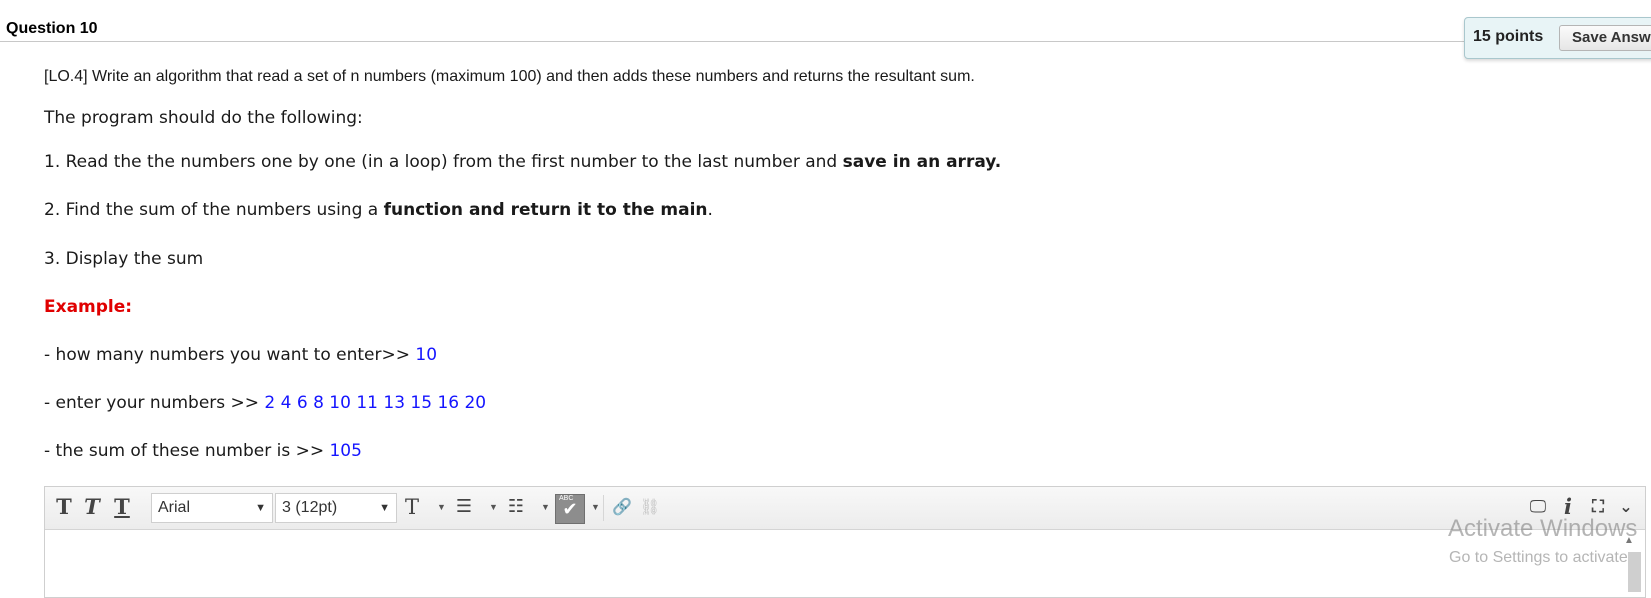 This screenshot has width=1651, height=598. I want to click on question-title: Question 10, so click(52, 28).